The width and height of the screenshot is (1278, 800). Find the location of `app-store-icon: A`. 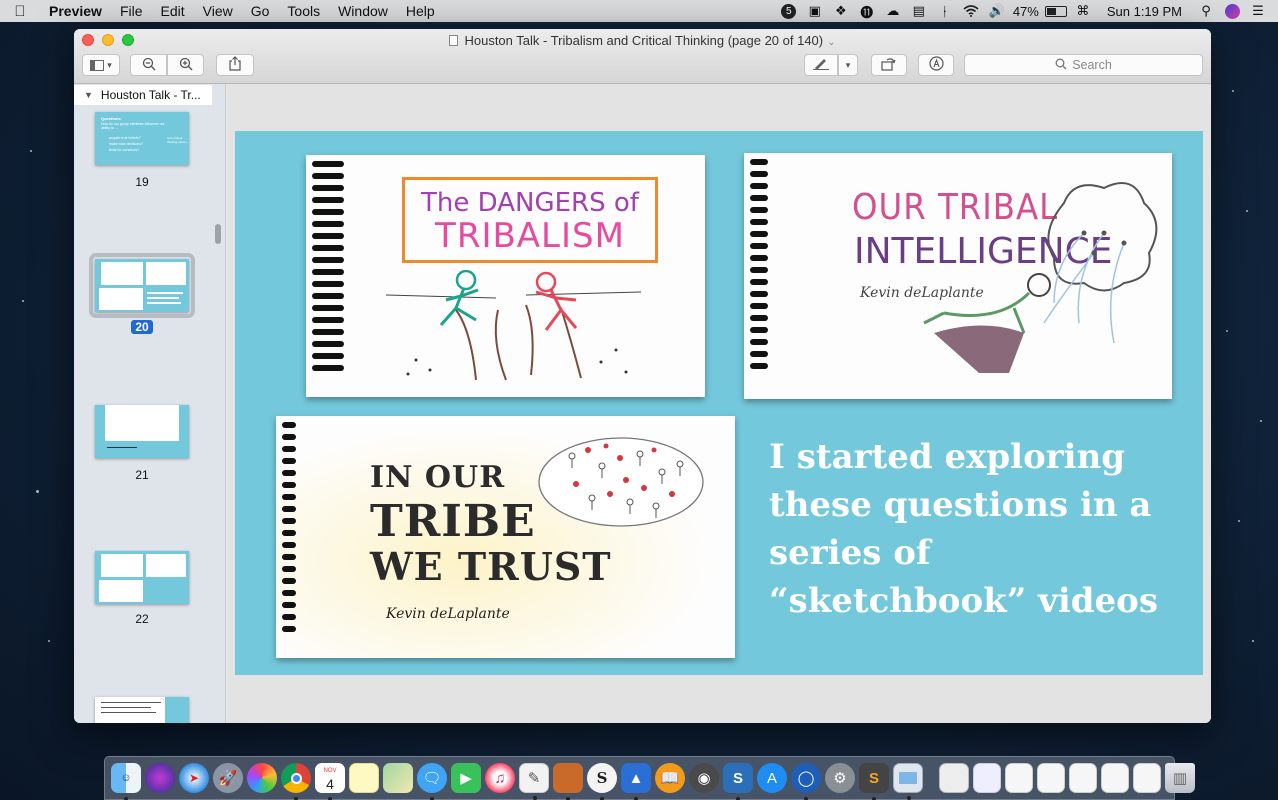

app-store-icon: A is located at coordinates (772, 778).